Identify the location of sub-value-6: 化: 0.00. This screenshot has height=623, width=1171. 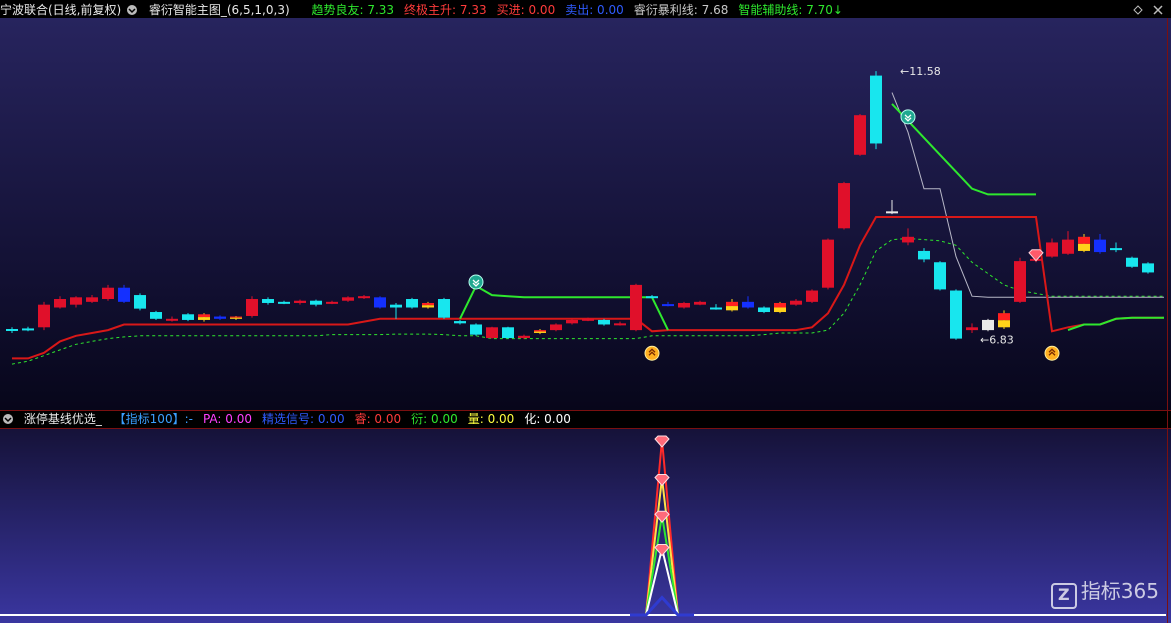
(547, 419).